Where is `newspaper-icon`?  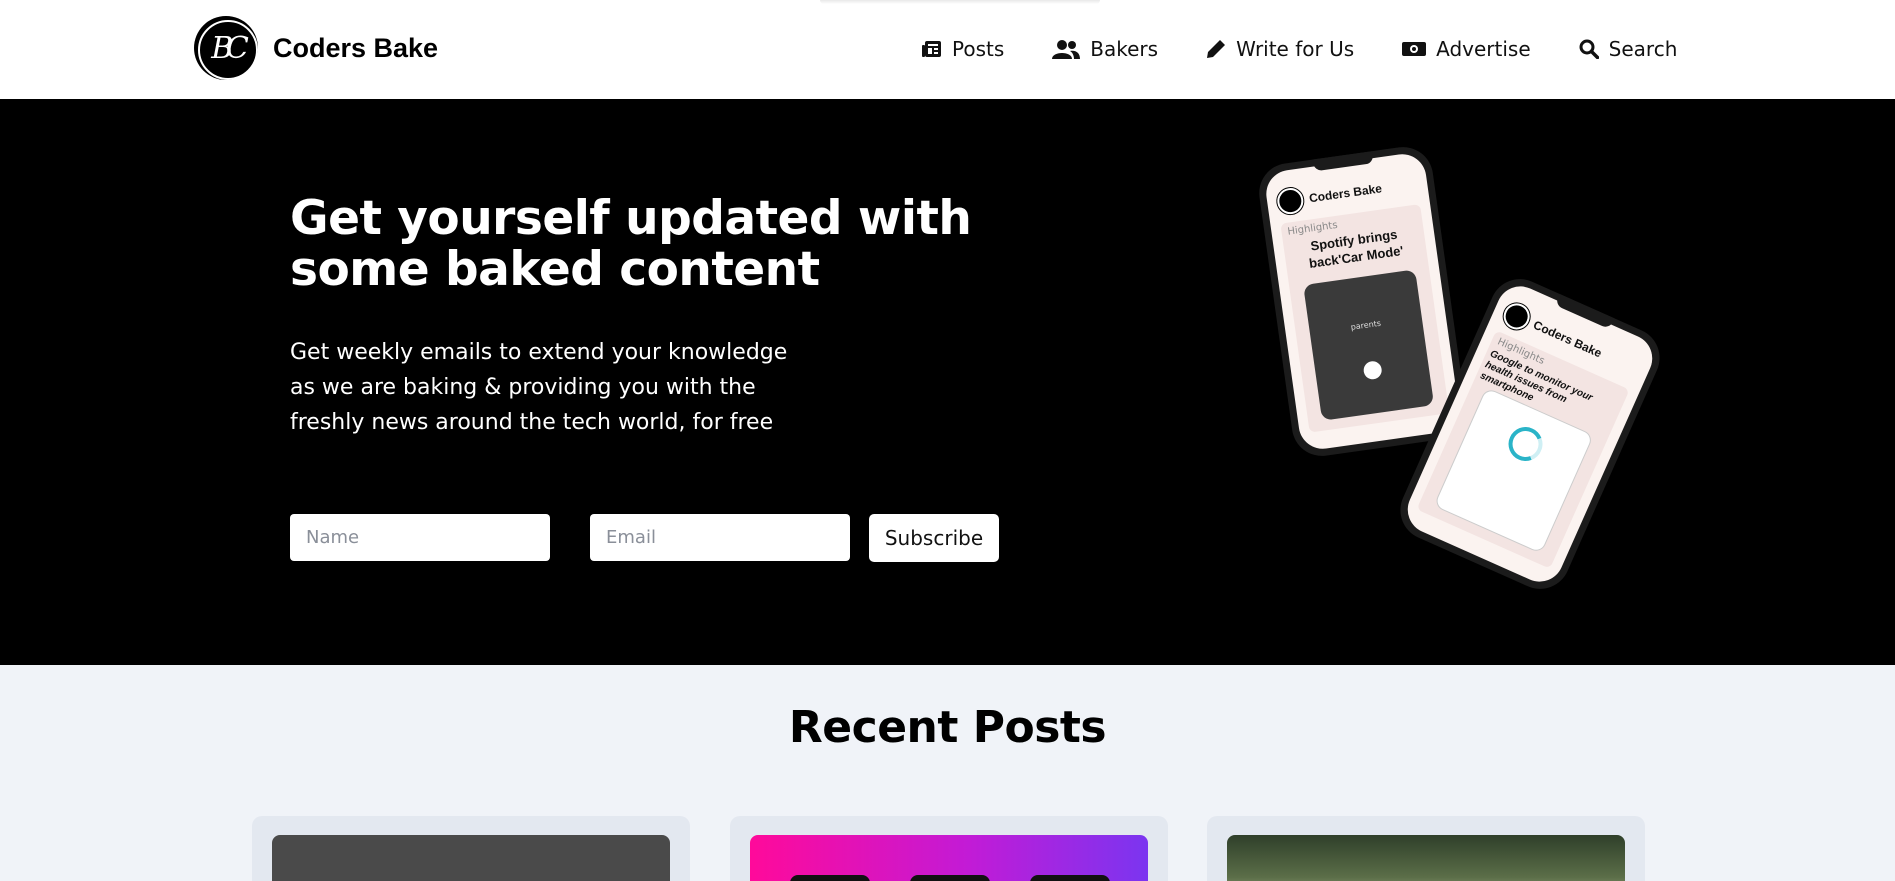
newspaper-icon is located at coordinates (931, 49).